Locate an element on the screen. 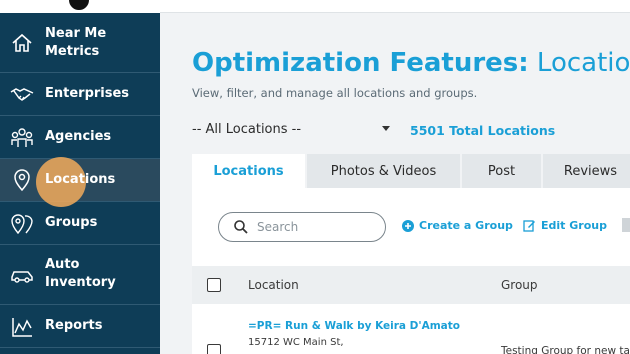 The height and width of the screenshot is (354, 630). logo is located at coordinates (79, 6).